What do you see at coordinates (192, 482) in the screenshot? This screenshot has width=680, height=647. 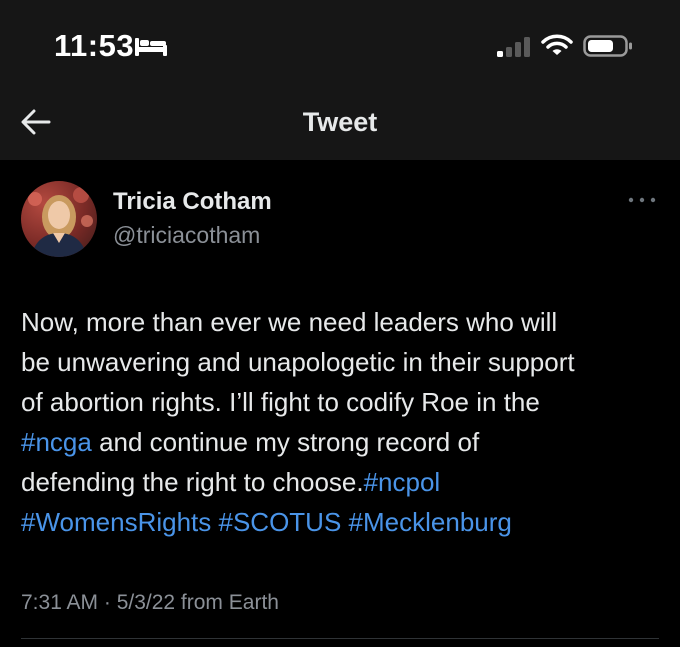 I see `tweet-text-line: defending the right to choose.` at bounding box center [192, 482].